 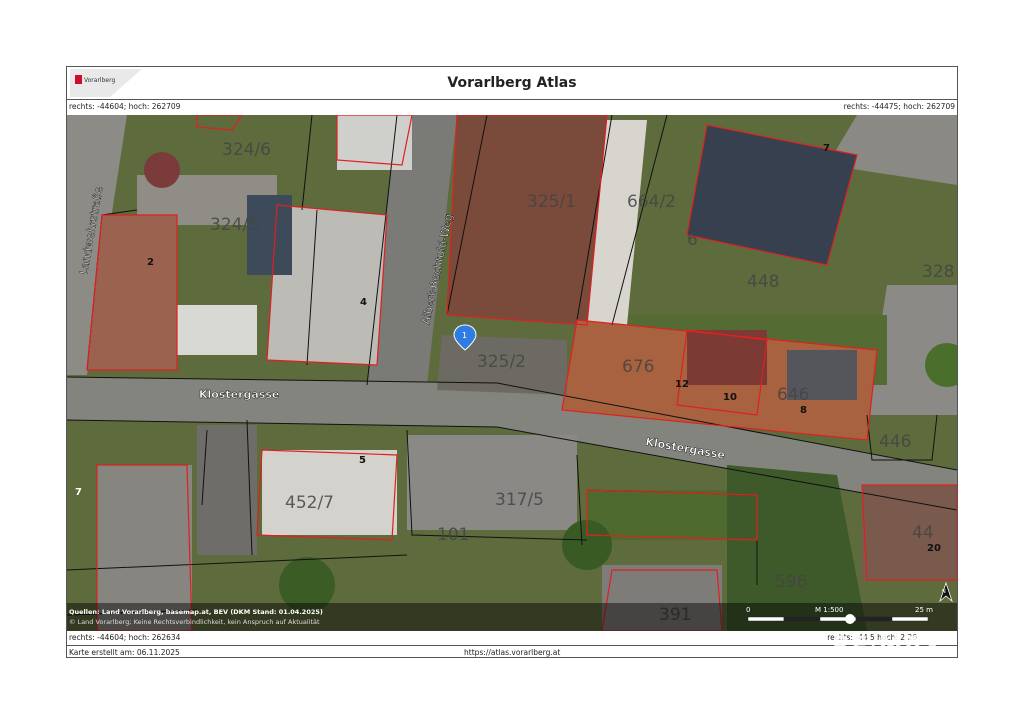 What do you see at coordinates (150, 262) in the screenshot?
I see `house-number: 2` at bounding box center [150, 262].